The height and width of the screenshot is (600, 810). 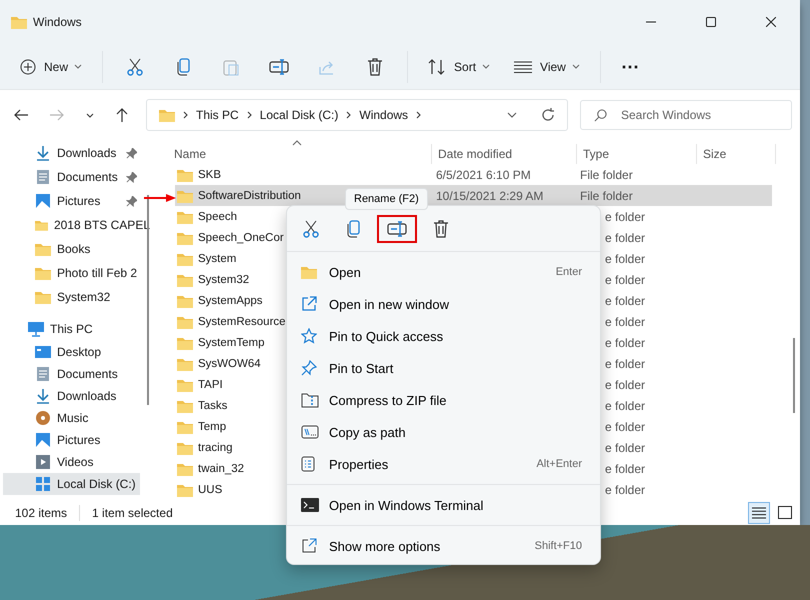 I want to click on date-cell: 10/15/2021 2:29 AM, so click(x=490, y=195).